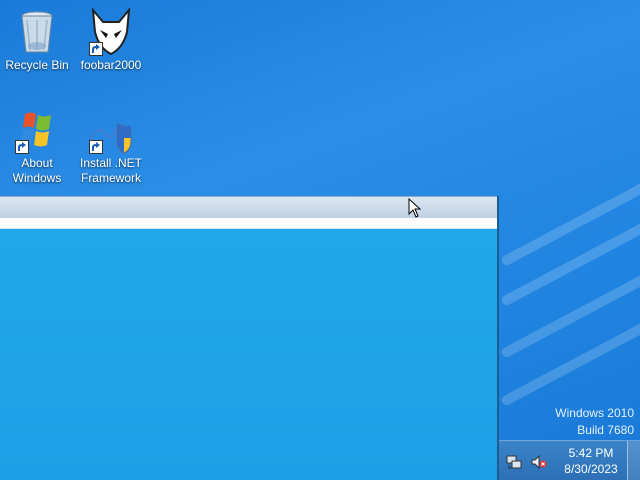 This screenshot has height=480, width=640. I want to click on taskbar: 5:42 PM 8/30/2023, so click(569, 460).